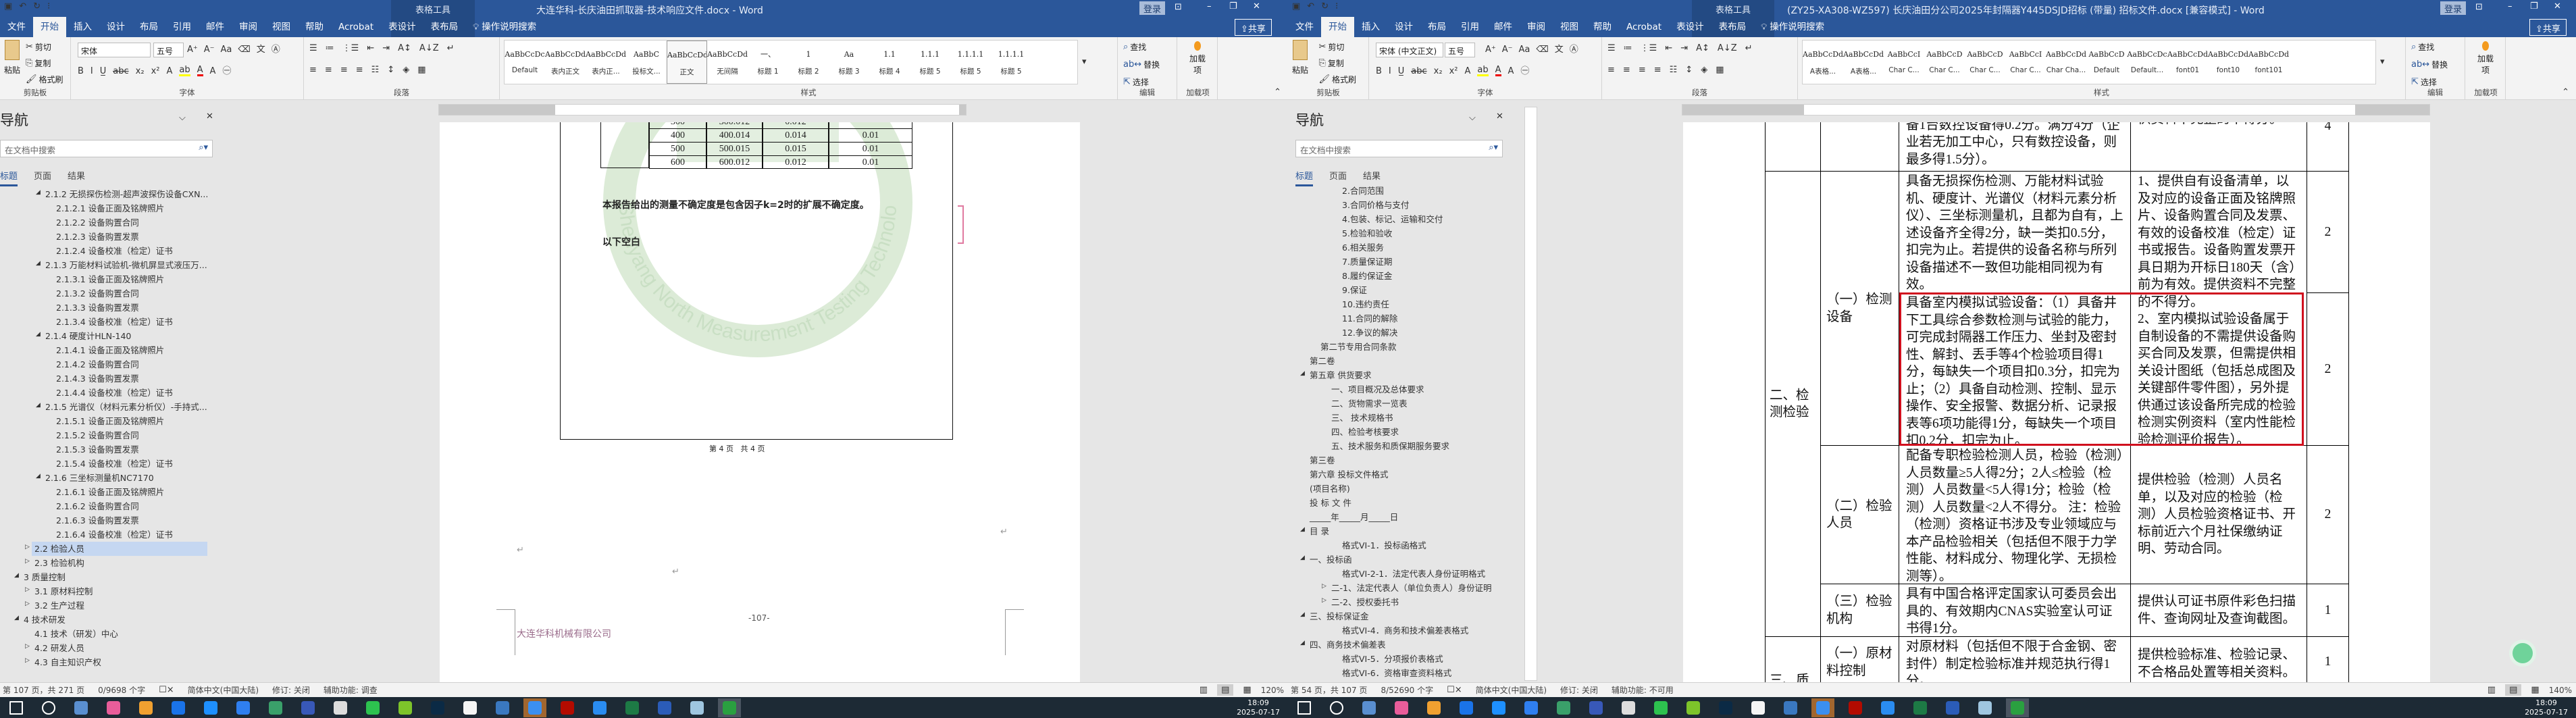 The width and height of the screenshot is (2576, 718). What do you see at coordinates (1611, 70) in the screenshot?
I see `align-left-icon: ≡` at bounding box center [1611, 70].